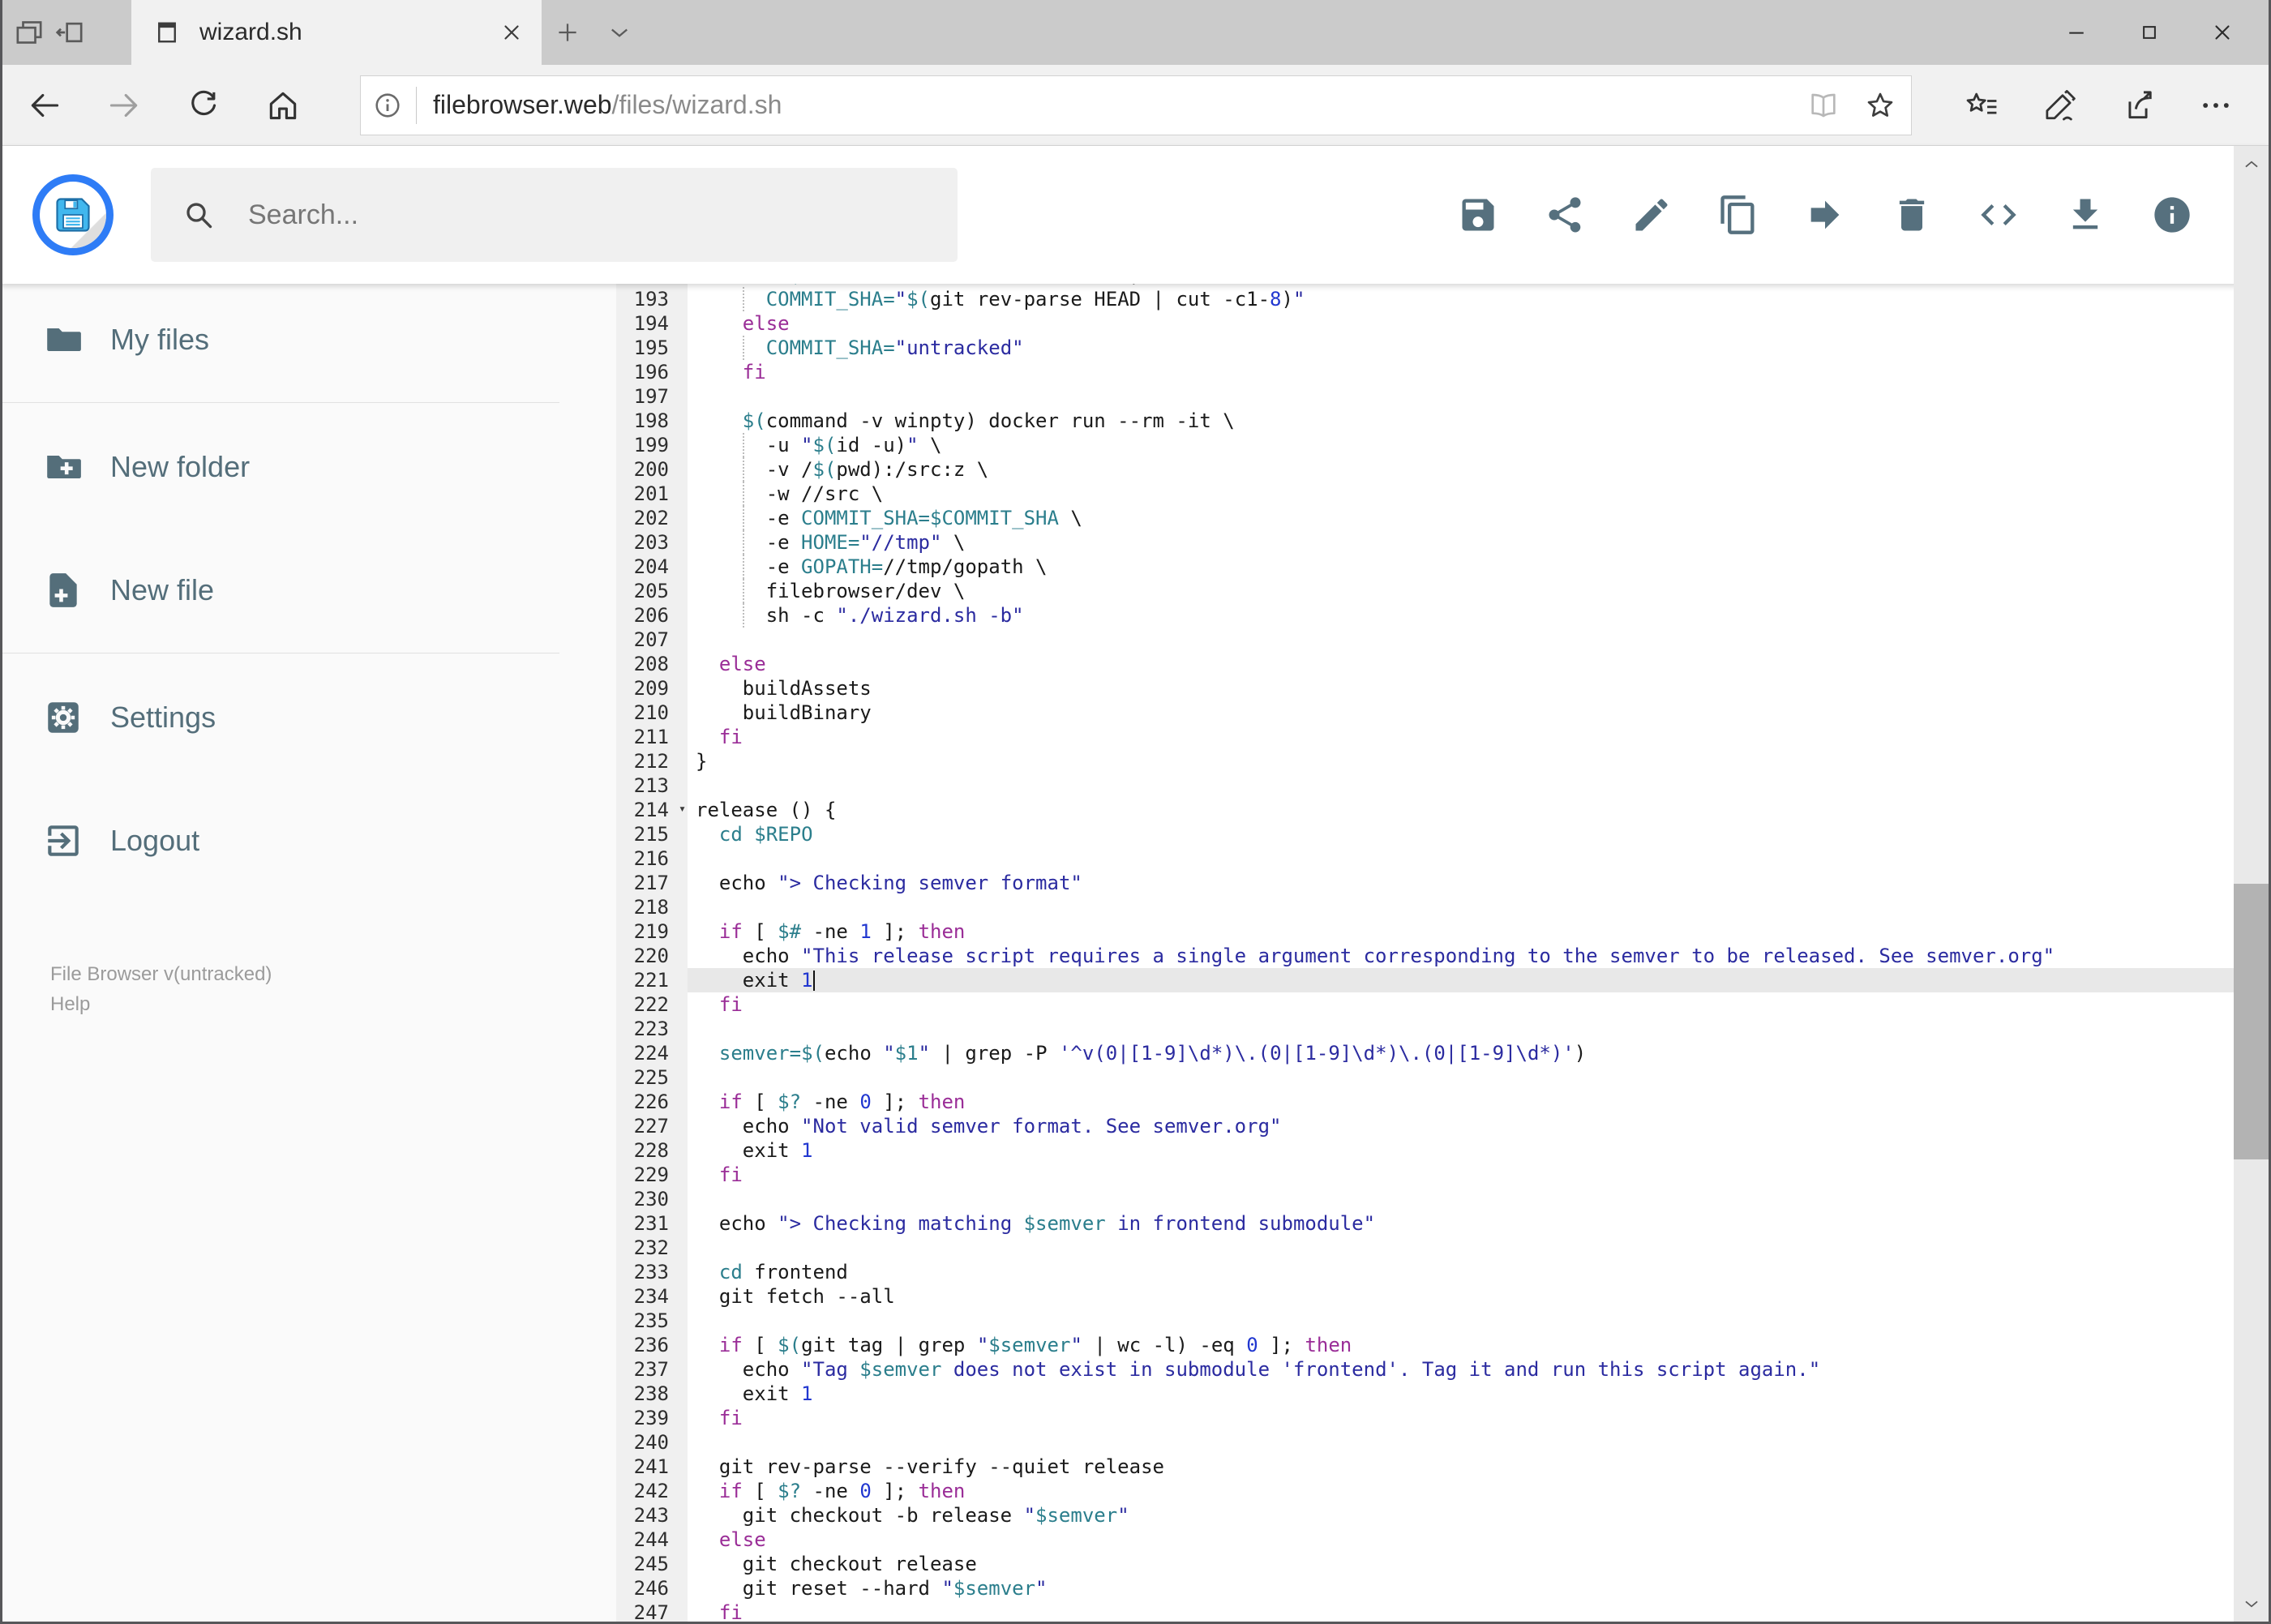 This screenshot has height=1624, width=2271. What do you see at coordinates (1825, 214) in the screenshot?
I see `move-button` at bounding box center [1825, 214].